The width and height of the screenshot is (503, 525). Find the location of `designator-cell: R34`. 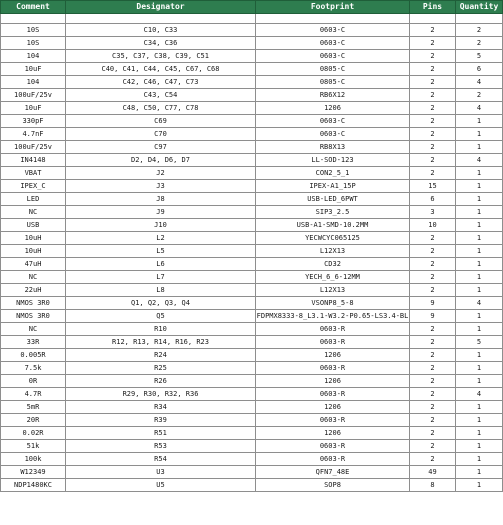

designator-cell: R34 is located at coordinates (160, 407).